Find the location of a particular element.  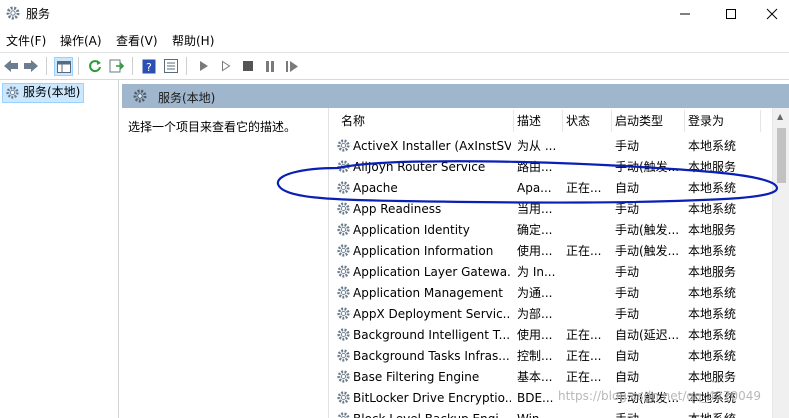

forward-arrow-icon is located at coordinates (31, 66).